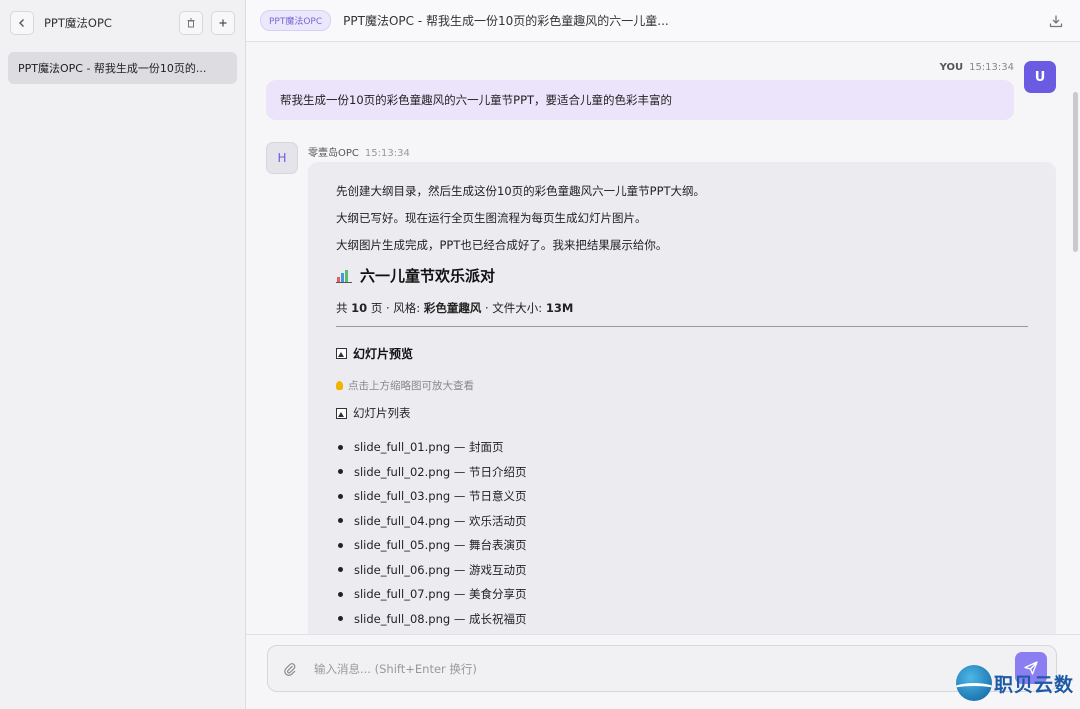 The image size is (1080, 709). What do you see at coordinates (683, 521) in the screenshot?
I see `list-item: slide_full_04.png — 欢乐活动页` at bounding box center [683, 521].